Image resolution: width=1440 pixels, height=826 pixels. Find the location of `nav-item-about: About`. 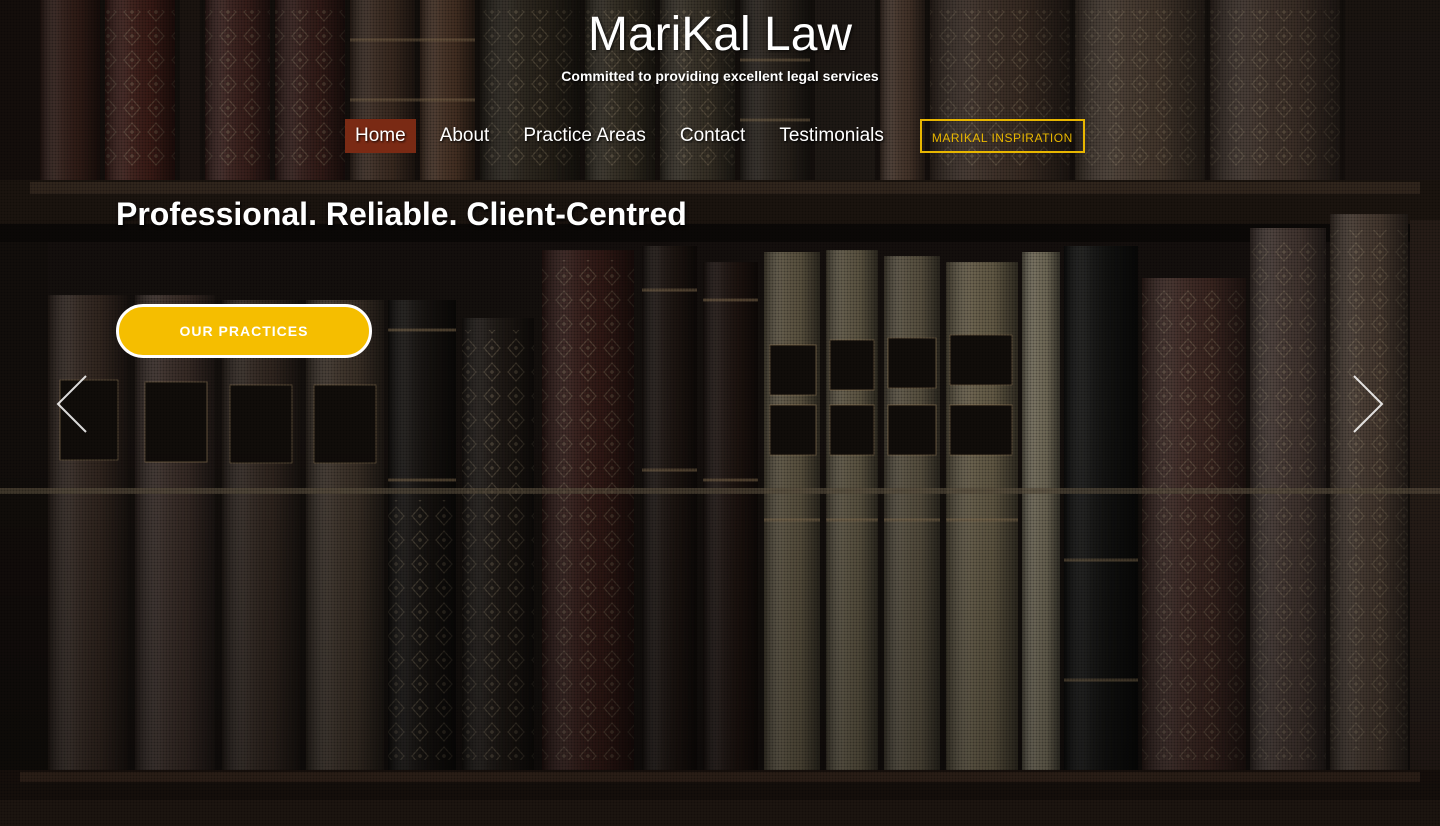

nav-item-about: About is located at coordinates (465, 136).